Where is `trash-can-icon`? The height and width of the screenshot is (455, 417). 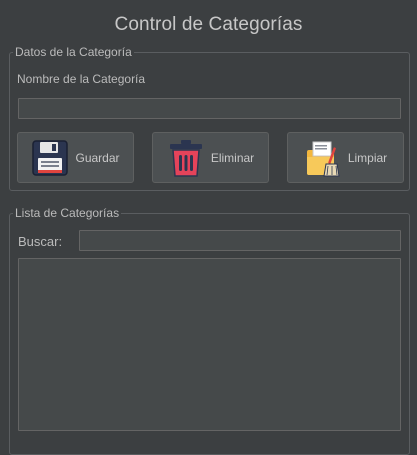 trash-can-icon is located at coordinates (186, 158).